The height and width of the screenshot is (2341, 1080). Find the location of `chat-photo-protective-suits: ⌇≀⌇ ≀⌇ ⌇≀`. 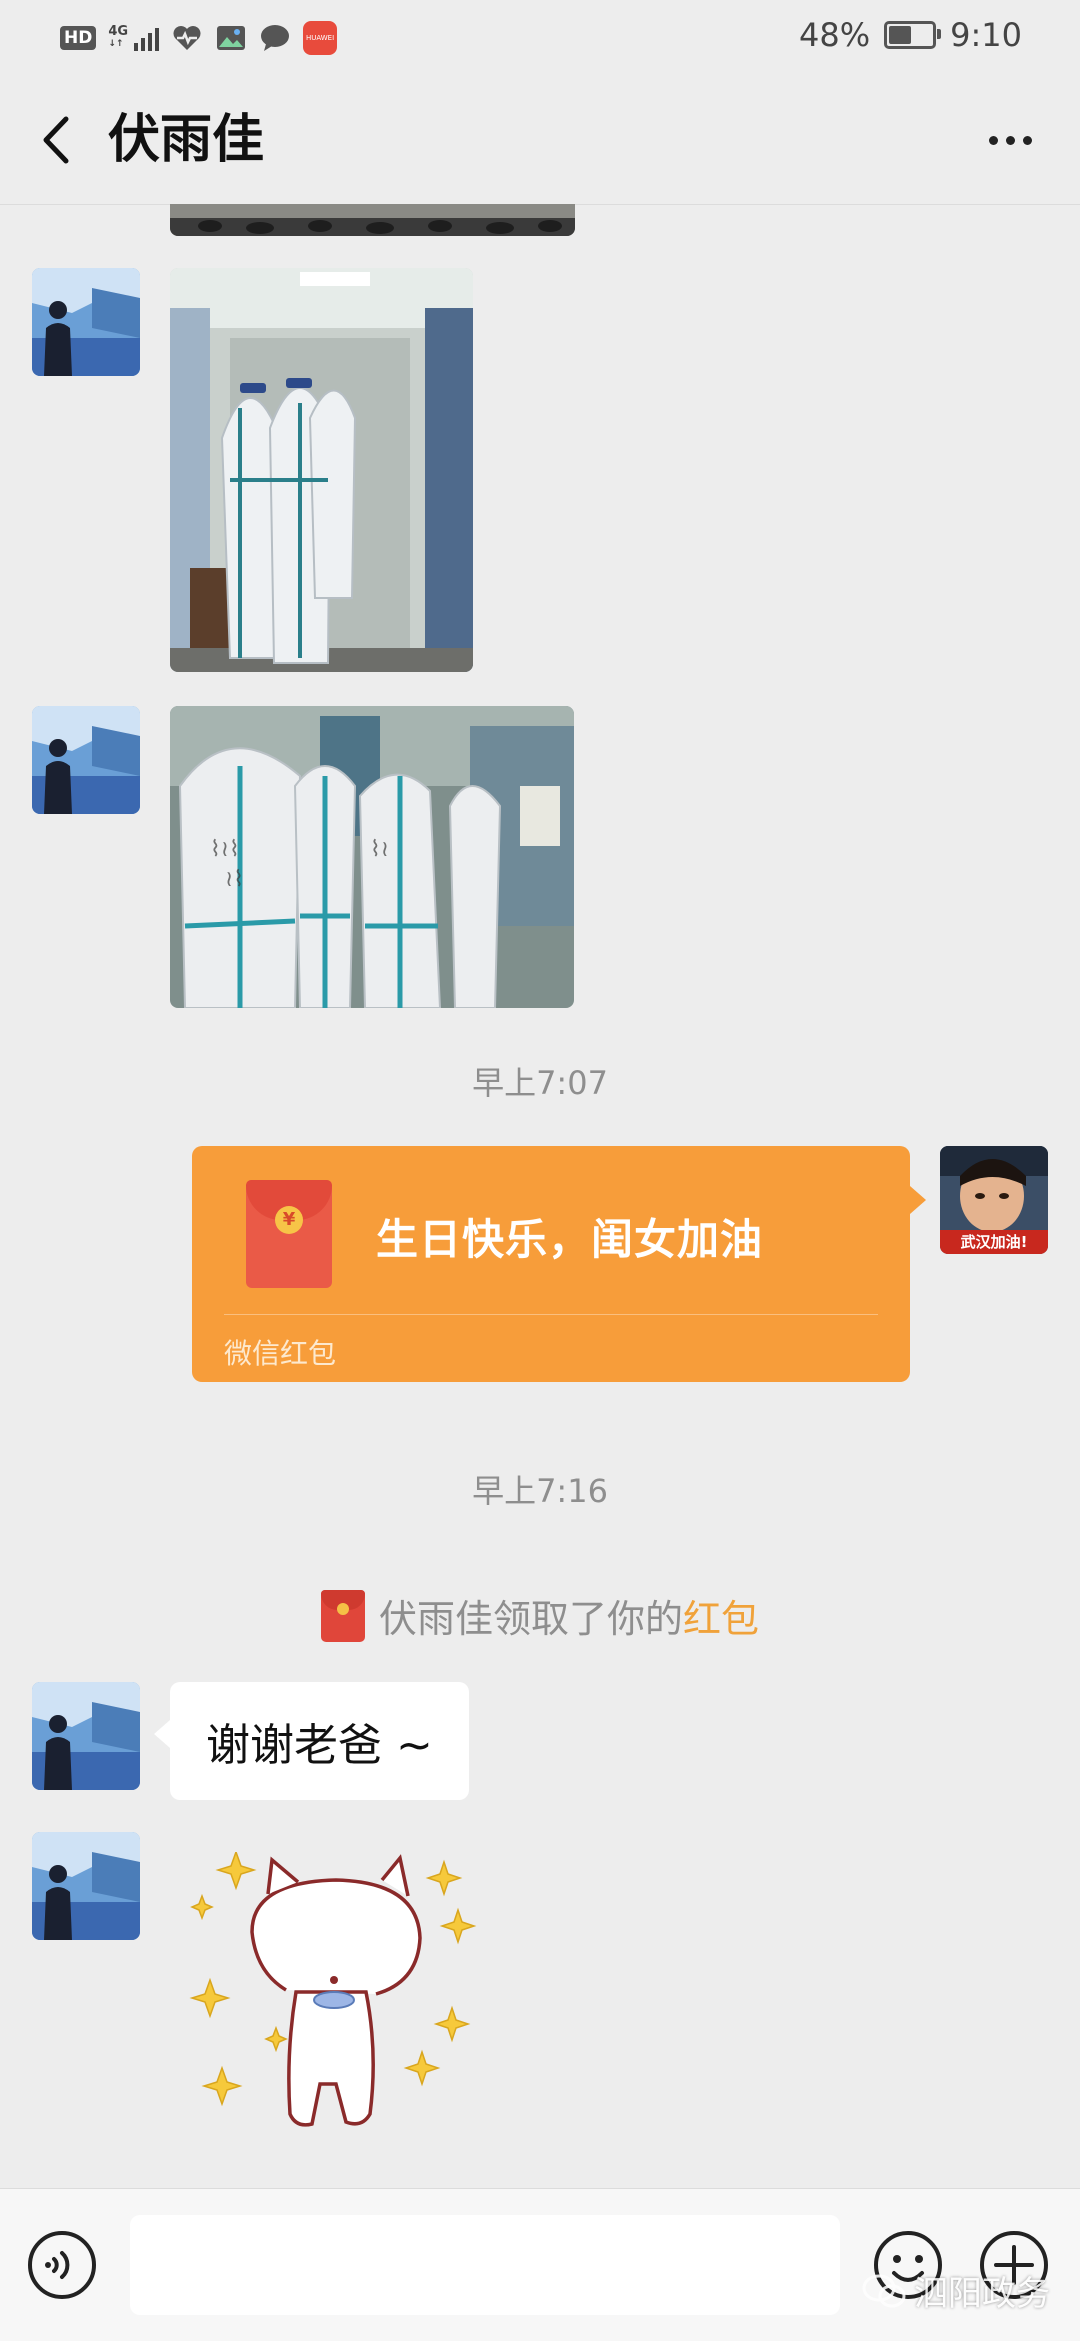

chat-photo-protective-suits: ⌇≀⌇ ≀⌇ ⌇≀ is located at coordinates (372, 857).